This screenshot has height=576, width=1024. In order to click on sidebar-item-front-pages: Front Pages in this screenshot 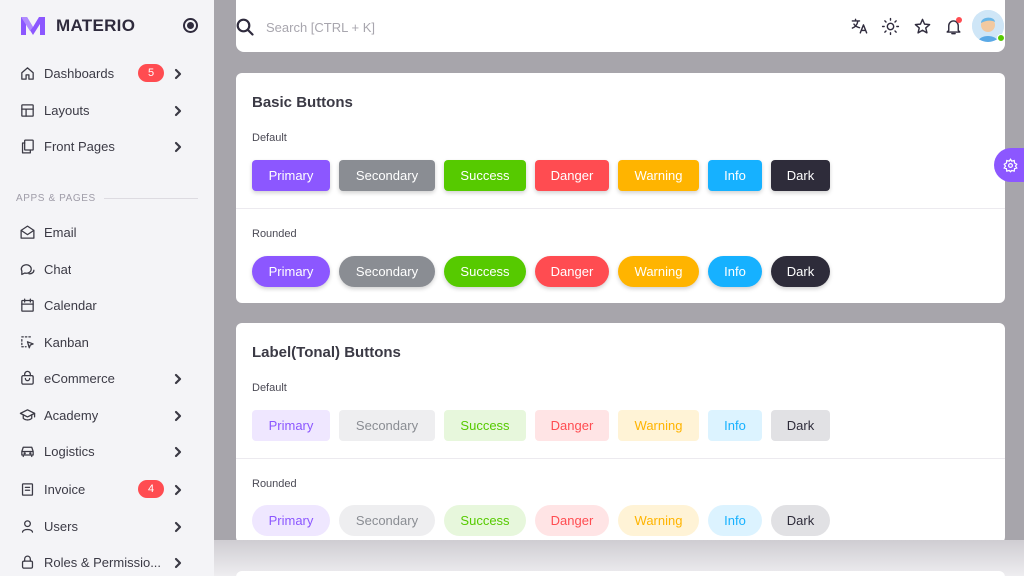, I will do `click(106, 146)`.